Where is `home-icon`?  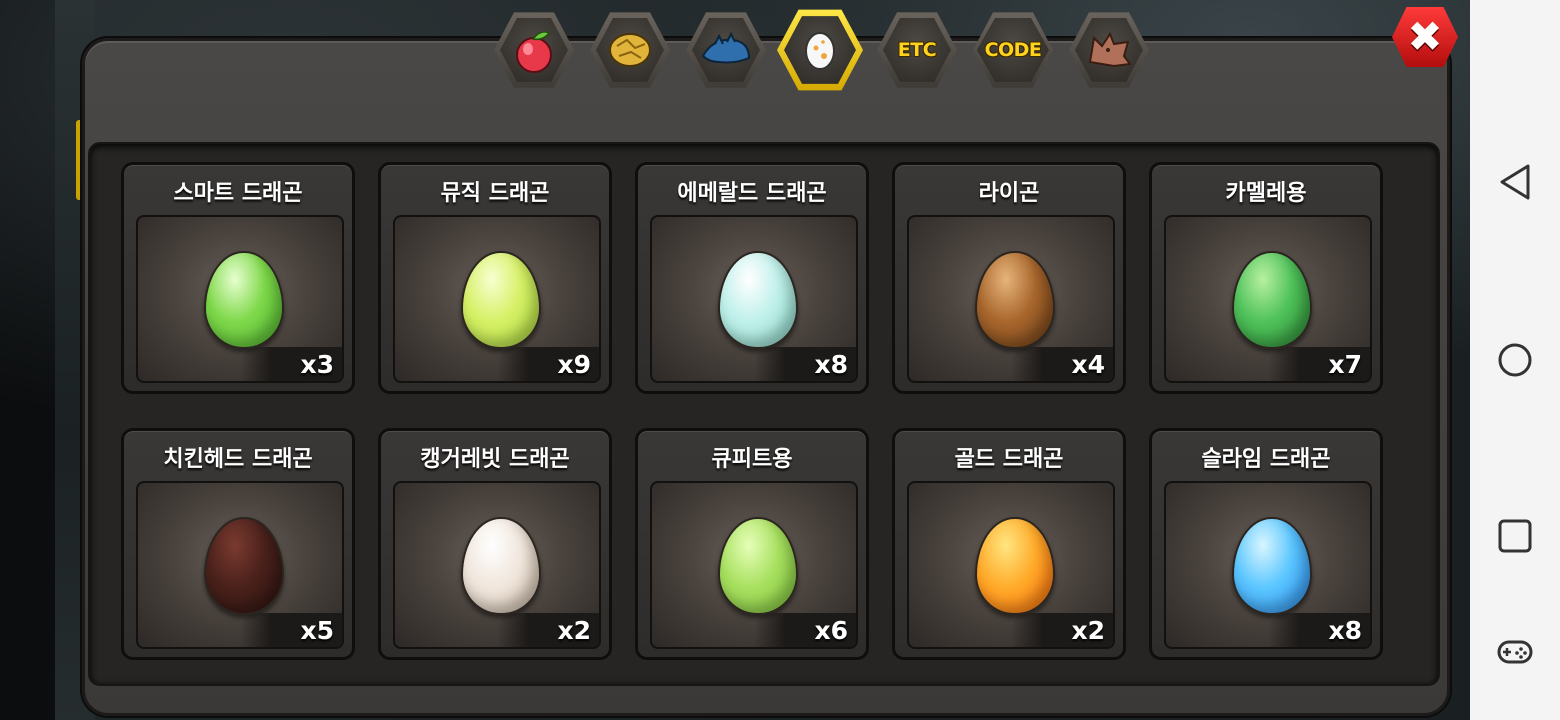 home-icon is located at coordinates (1515, 360).